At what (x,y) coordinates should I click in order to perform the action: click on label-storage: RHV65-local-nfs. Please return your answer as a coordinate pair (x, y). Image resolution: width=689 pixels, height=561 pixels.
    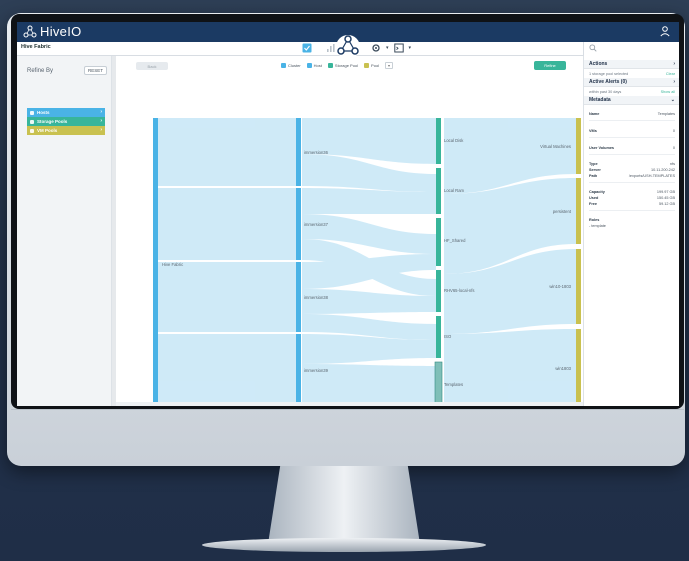
    Looking at the image, I should click on (459, 290).